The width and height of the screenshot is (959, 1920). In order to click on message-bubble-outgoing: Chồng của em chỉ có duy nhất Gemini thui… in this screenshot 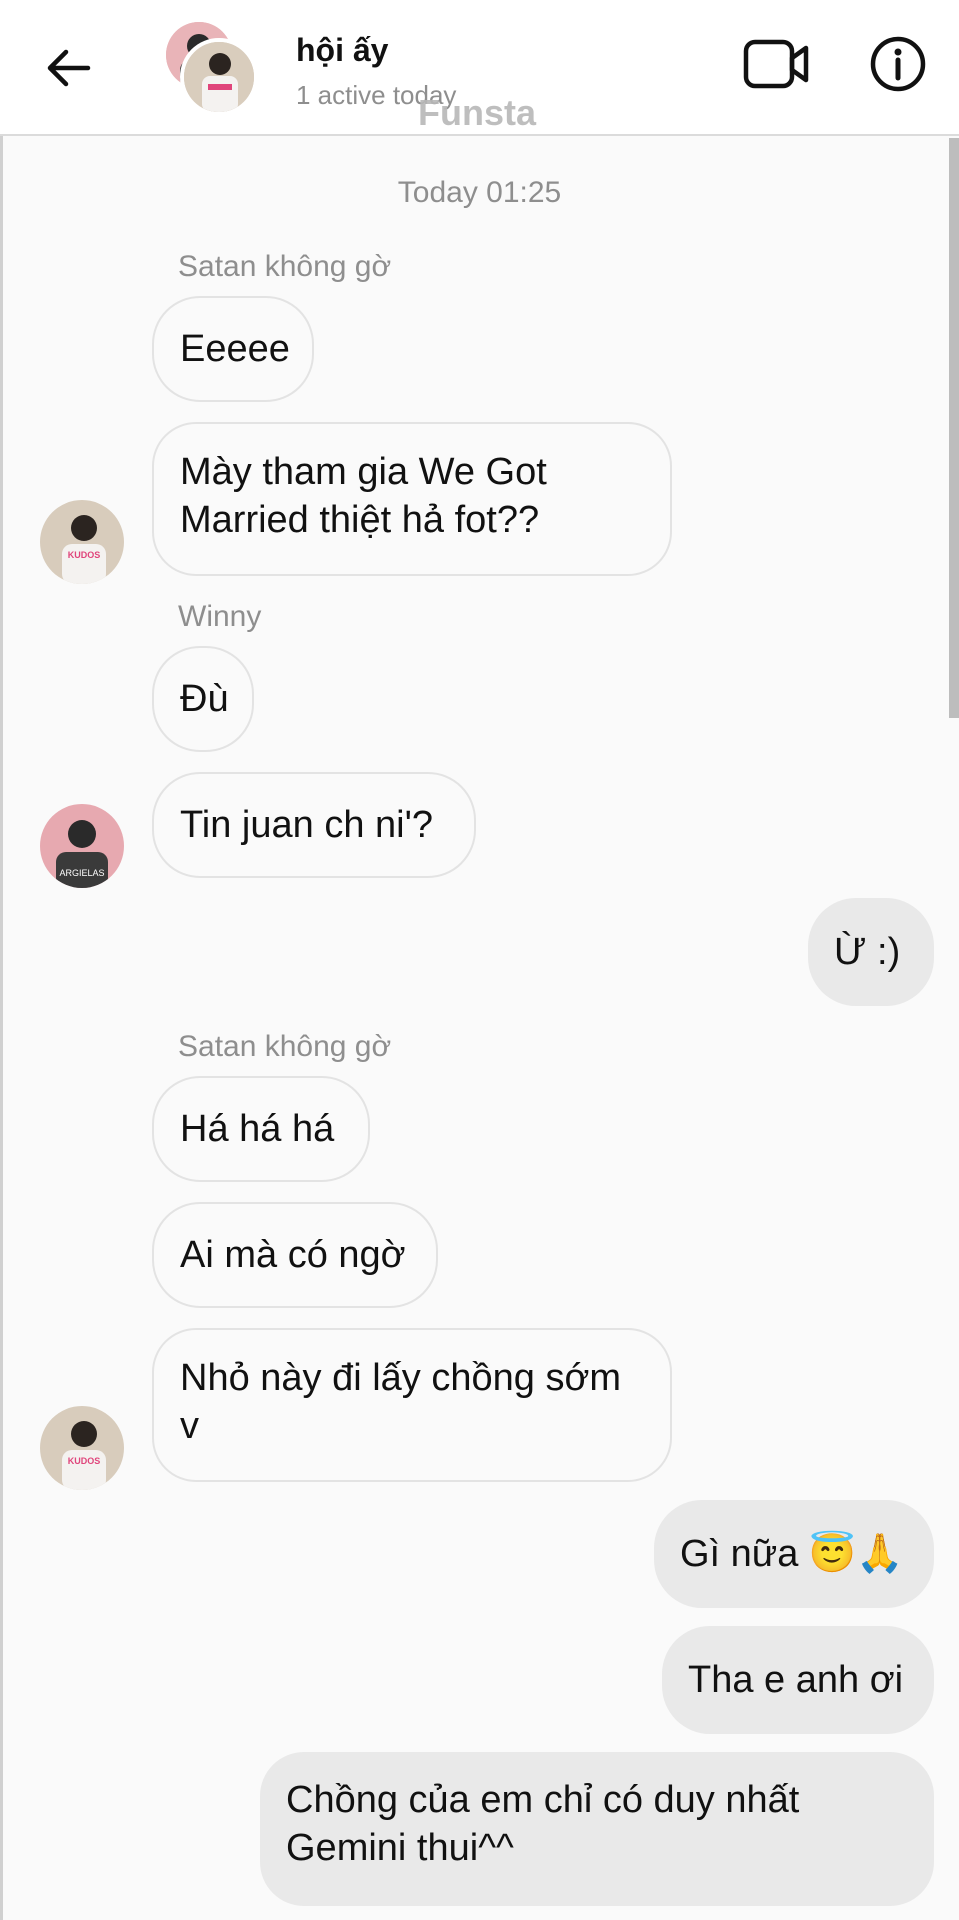, I will do `click(597, 1829)`.